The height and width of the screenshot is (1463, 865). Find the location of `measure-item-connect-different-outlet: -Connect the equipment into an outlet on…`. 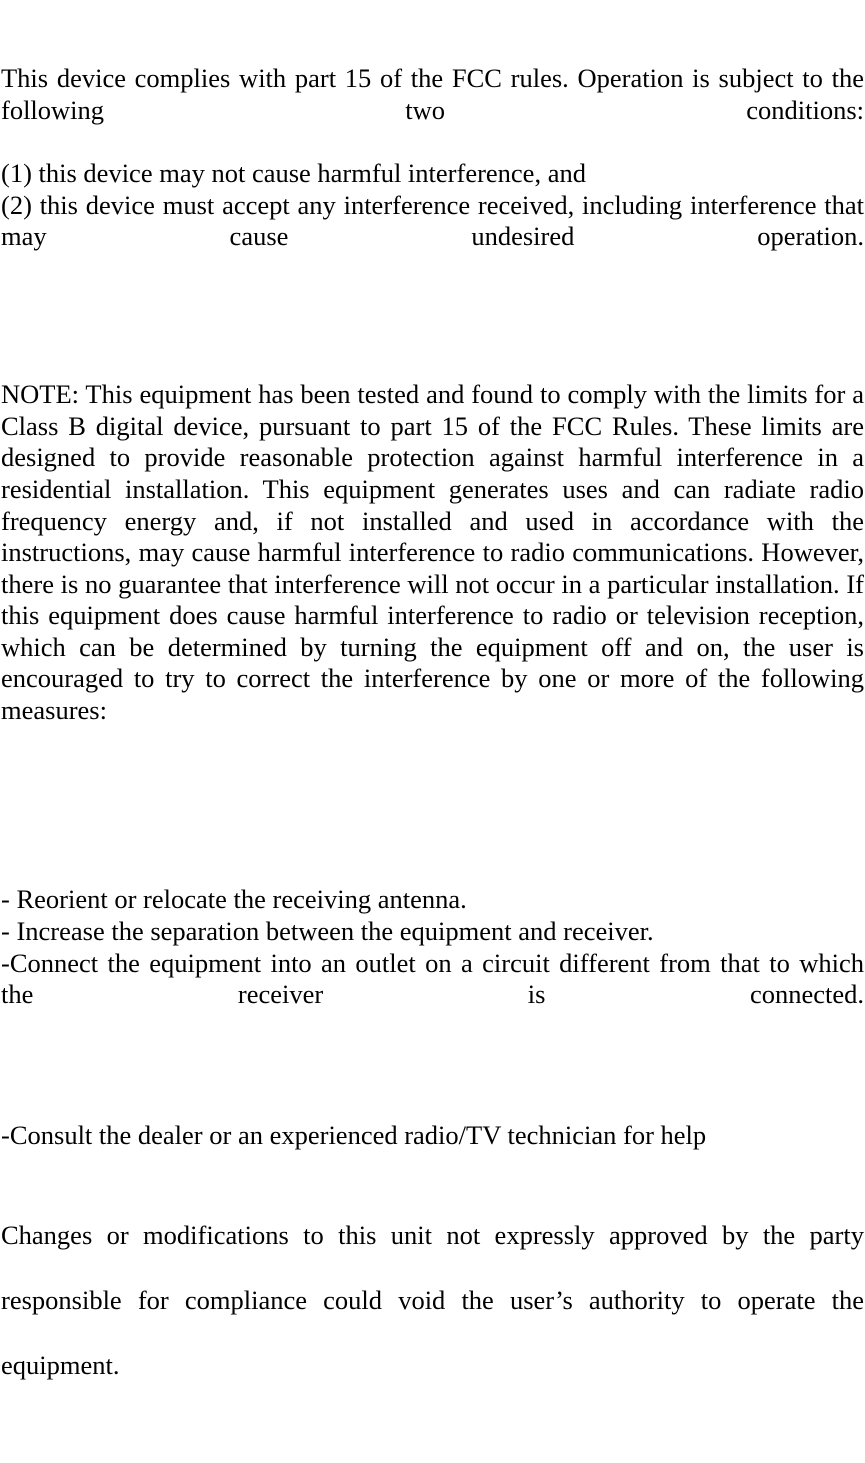

measure-item-connect-different-outlet: -Connect the equipment into an outlet on… is located at coordinates (432, 978).